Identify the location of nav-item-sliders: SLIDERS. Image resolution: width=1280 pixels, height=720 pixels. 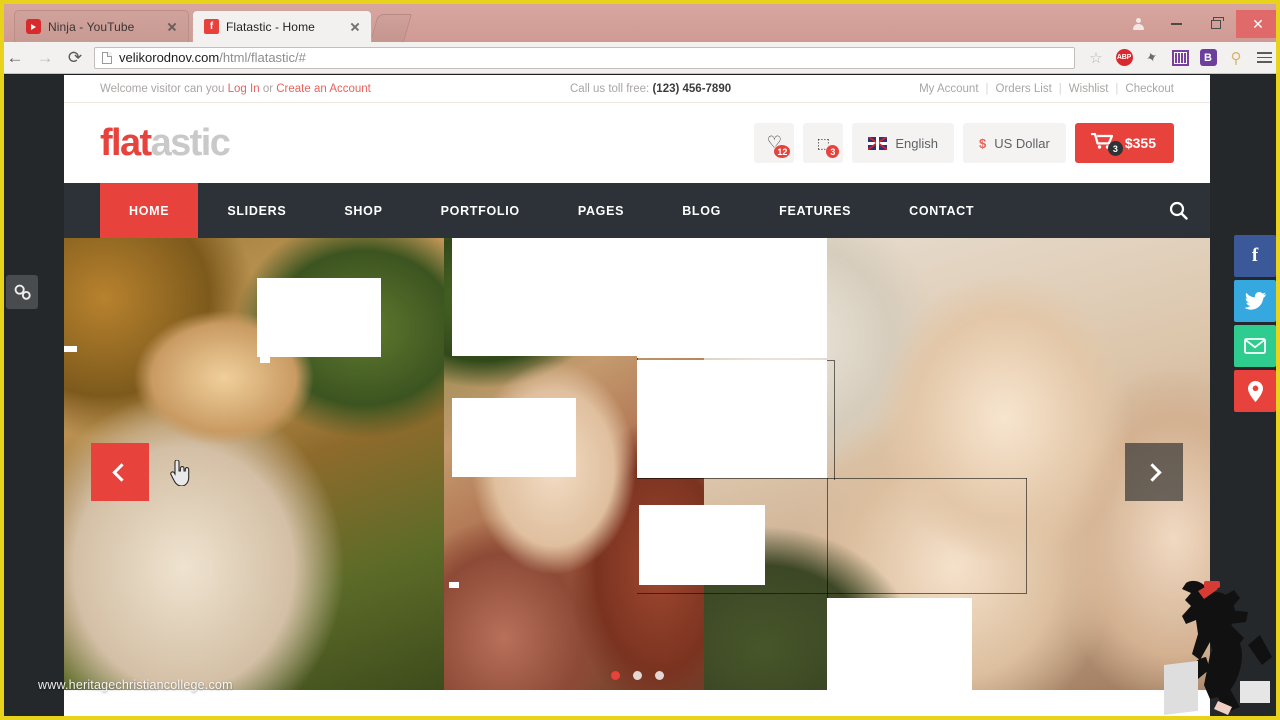
(256, 210).